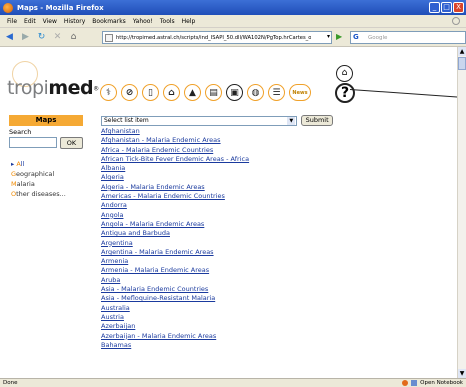 The height and width of the screenshot is (387, 466). What do you see at coordinates (46, 164) in the screenshot?
I see `sidebar-item-all: All` at bounding box center [46, 164].